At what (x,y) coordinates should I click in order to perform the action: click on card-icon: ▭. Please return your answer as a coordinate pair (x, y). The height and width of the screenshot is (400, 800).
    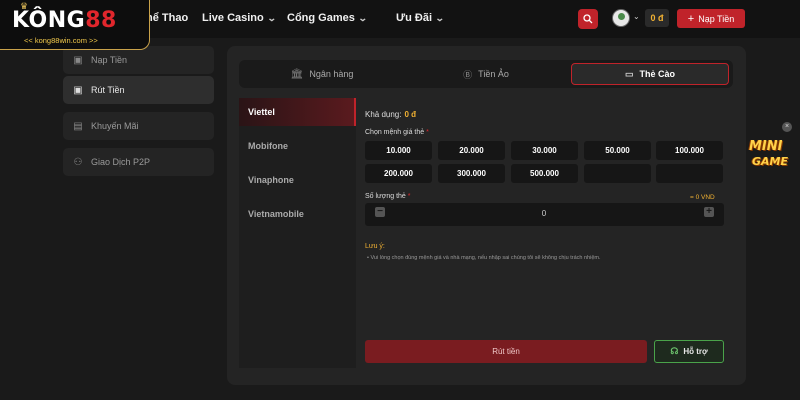
    Looking at the image, I should click on (629, 73).